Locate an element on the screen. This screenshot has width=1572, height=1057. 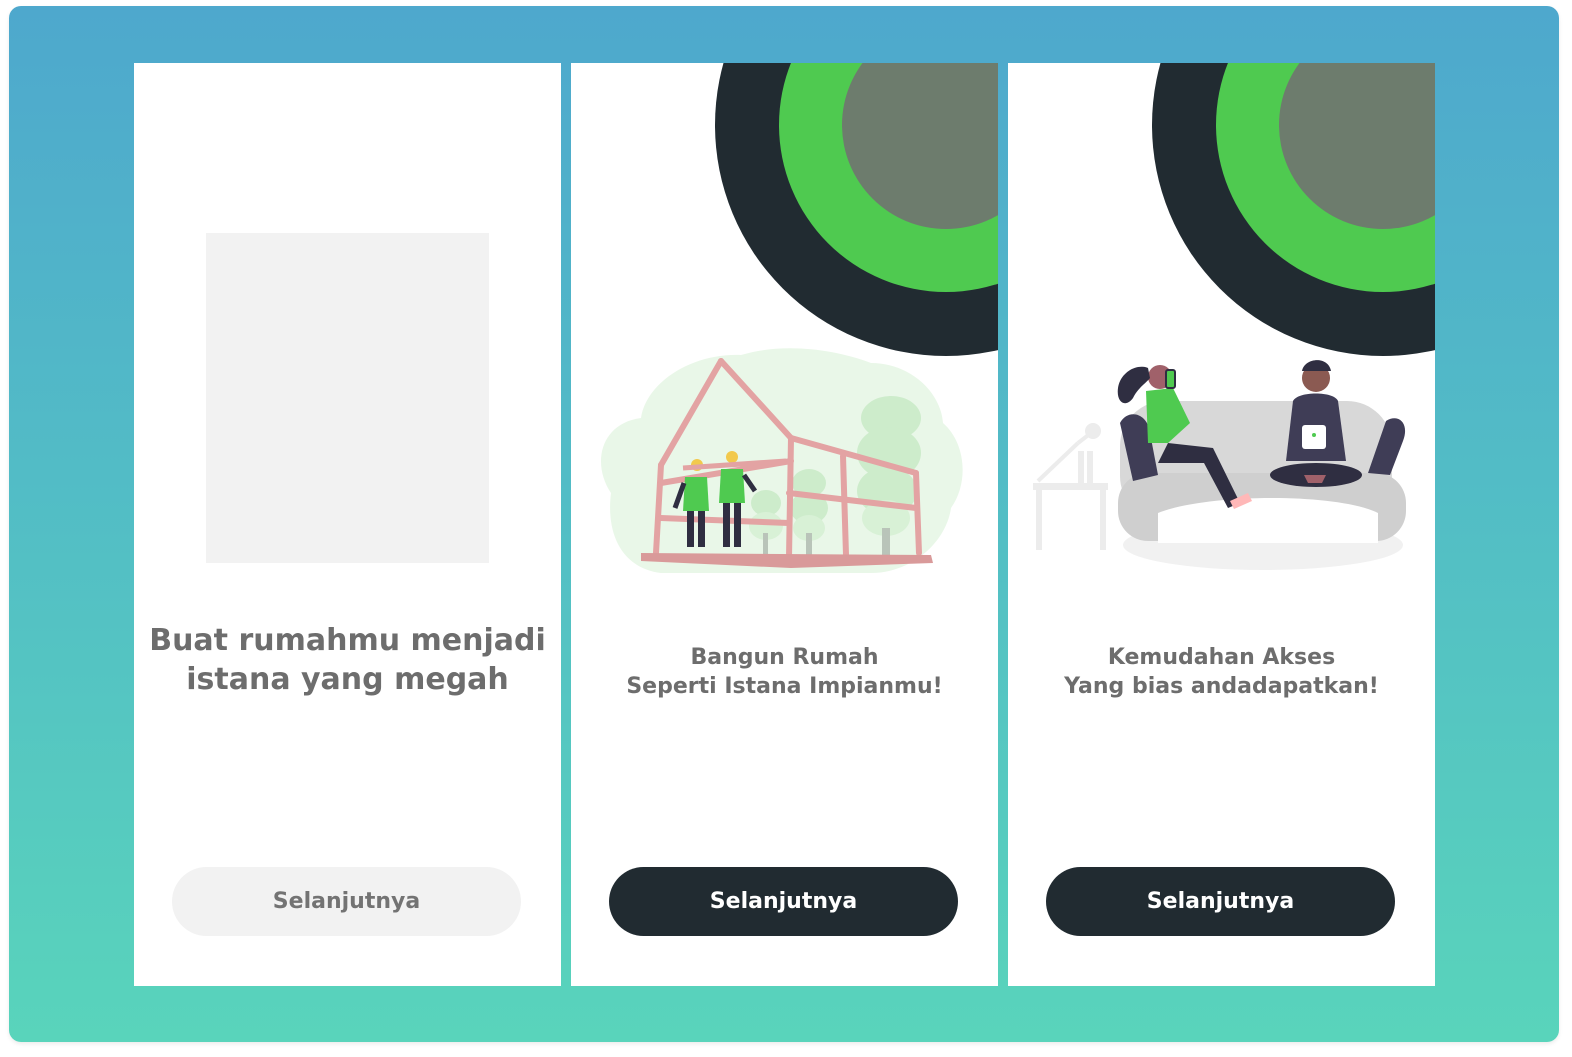
onboarding-title: Bangun Rumah Seperti Istana Impianmu! is located at coordinates (784, 672).